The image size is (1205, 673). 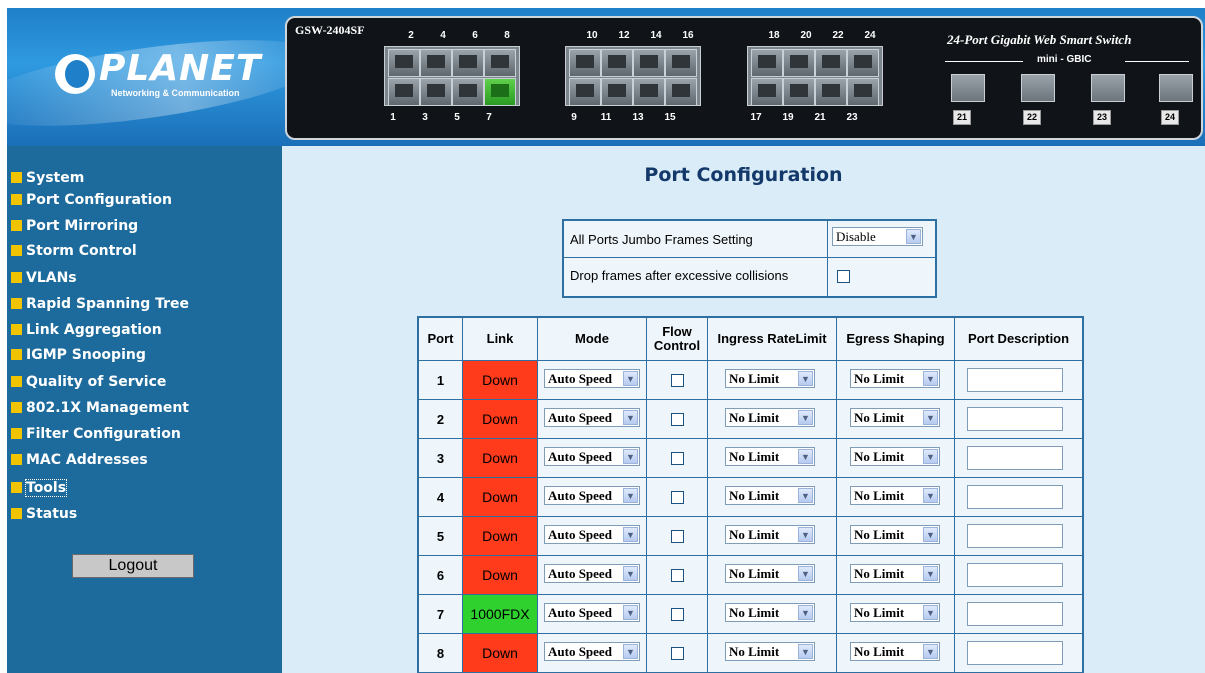 What do you see at coordinates (877, 236) in the screenshot?
I see `jumbo-frames-select: Disable ▼` at bounding box center [877, 236].